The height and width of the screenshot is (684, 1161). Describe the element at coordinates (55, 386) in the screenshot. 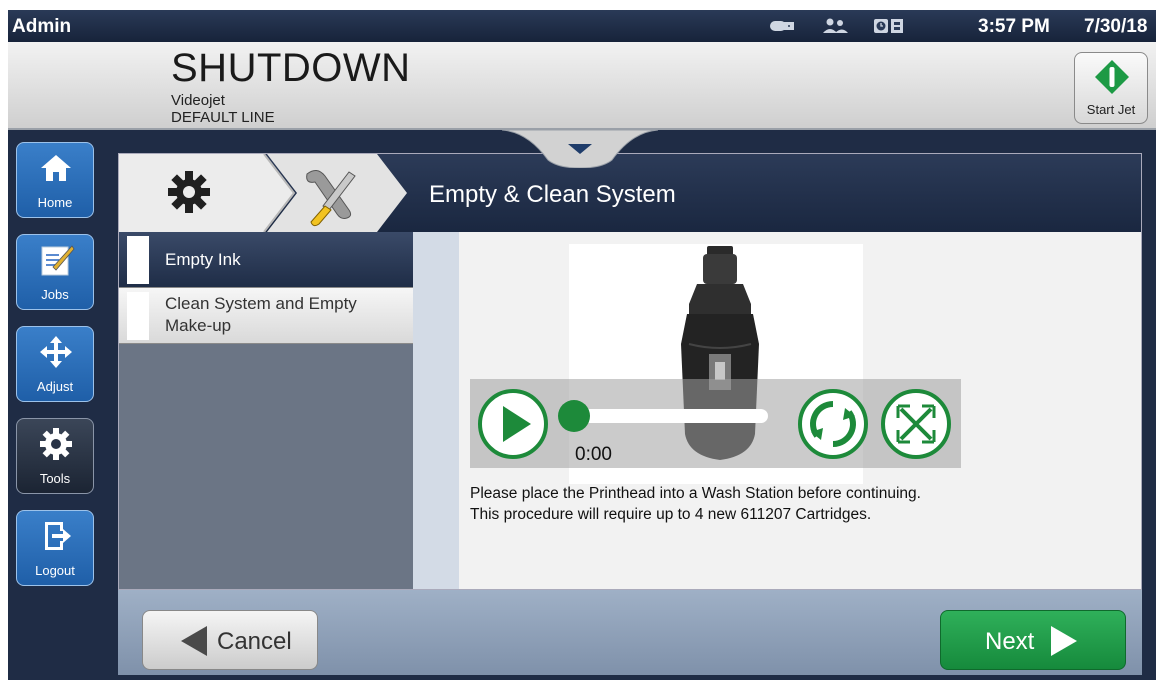

I see `nav-adjust-label: Adjust` at that location.